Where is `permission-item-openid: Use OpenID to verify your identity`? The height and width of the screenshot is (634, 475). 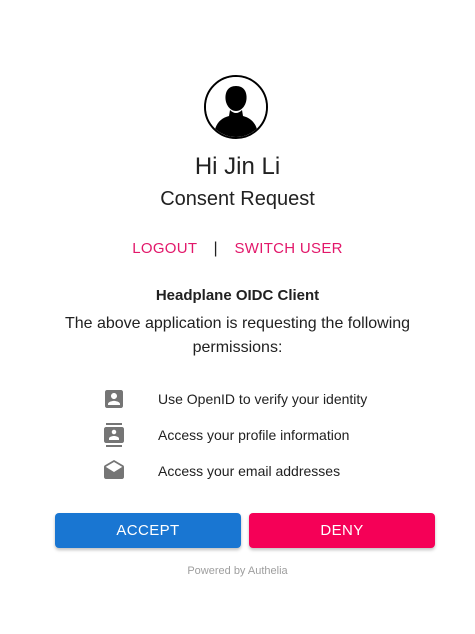
permission-item-openid: Use OpenID to verify your identity is located at coordinates (237, 399).